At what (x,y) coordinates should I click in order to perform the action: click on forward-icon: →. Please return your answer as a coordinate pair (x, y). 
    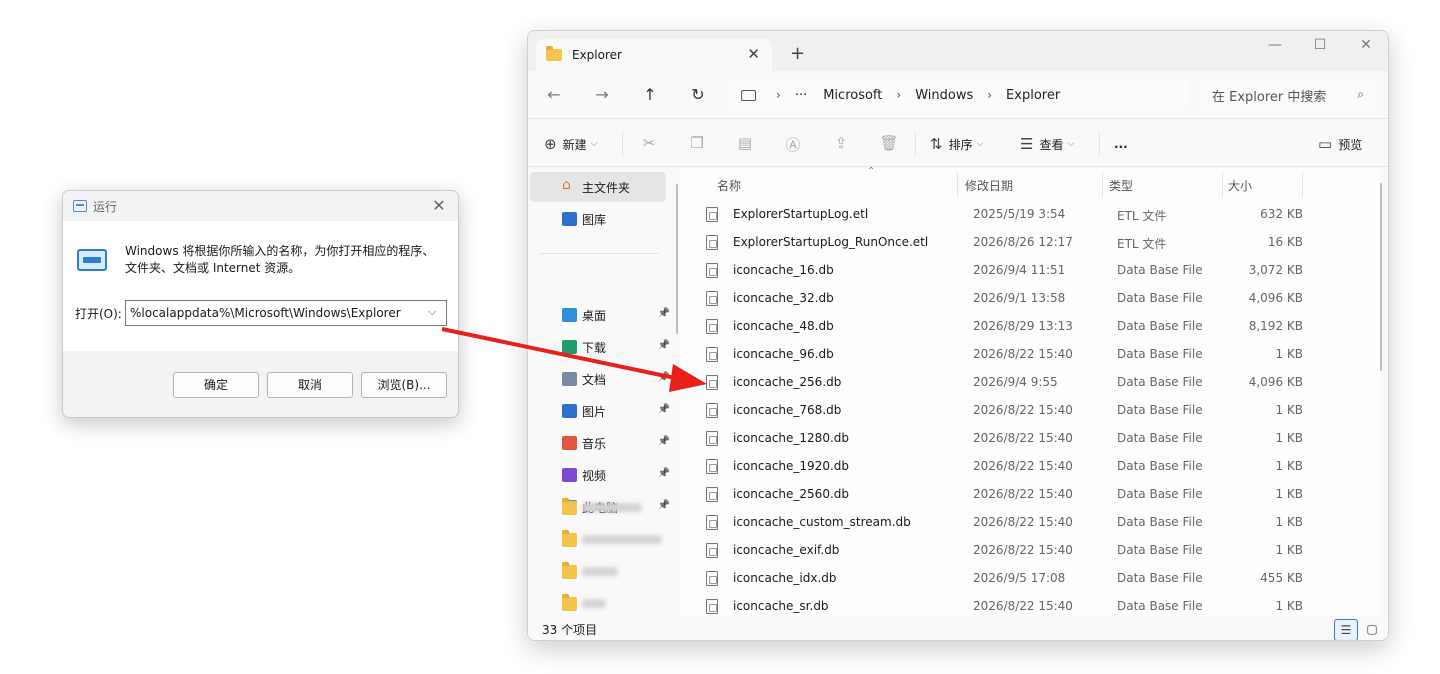
    Looking at the image, I should click on (602, 95).